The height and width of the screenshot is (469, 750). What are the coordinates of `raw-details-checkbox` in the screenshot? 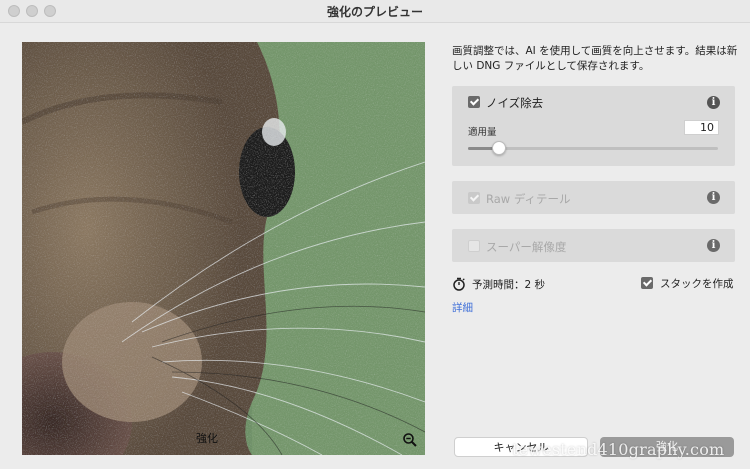 It's located at (474, 198).